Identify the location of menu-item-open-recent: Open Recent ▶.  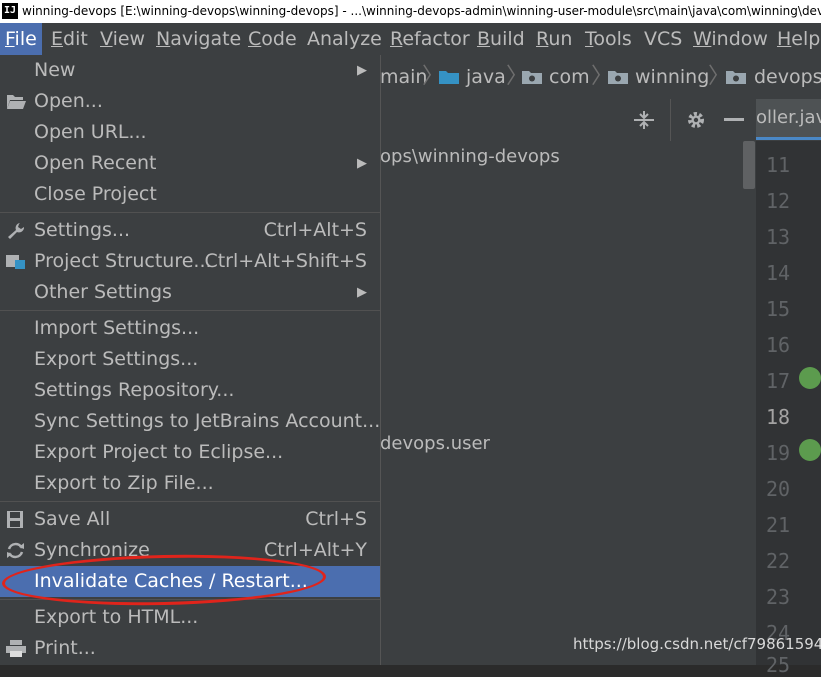
(190, 163).